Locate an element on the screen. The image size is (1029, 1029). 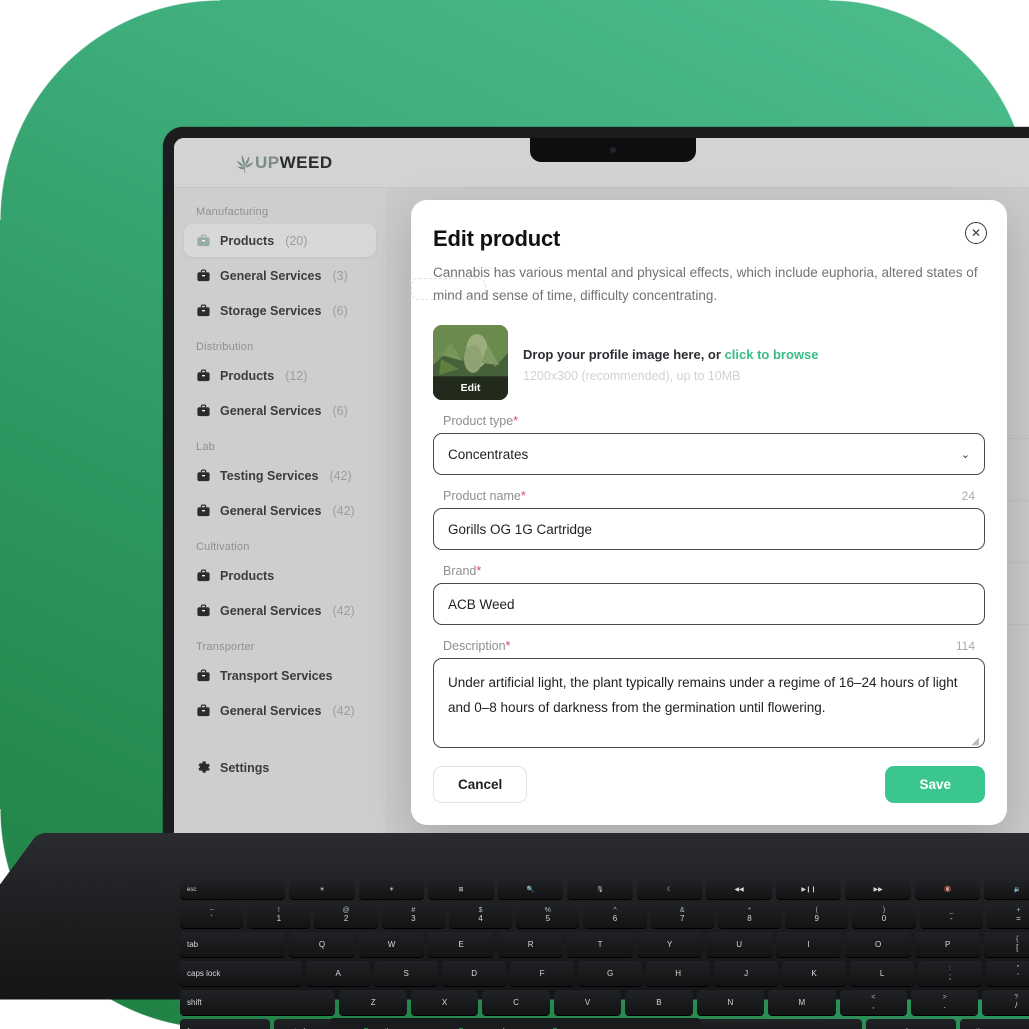
keyboard-key: ! 1 is located at coordinates (279, 915).